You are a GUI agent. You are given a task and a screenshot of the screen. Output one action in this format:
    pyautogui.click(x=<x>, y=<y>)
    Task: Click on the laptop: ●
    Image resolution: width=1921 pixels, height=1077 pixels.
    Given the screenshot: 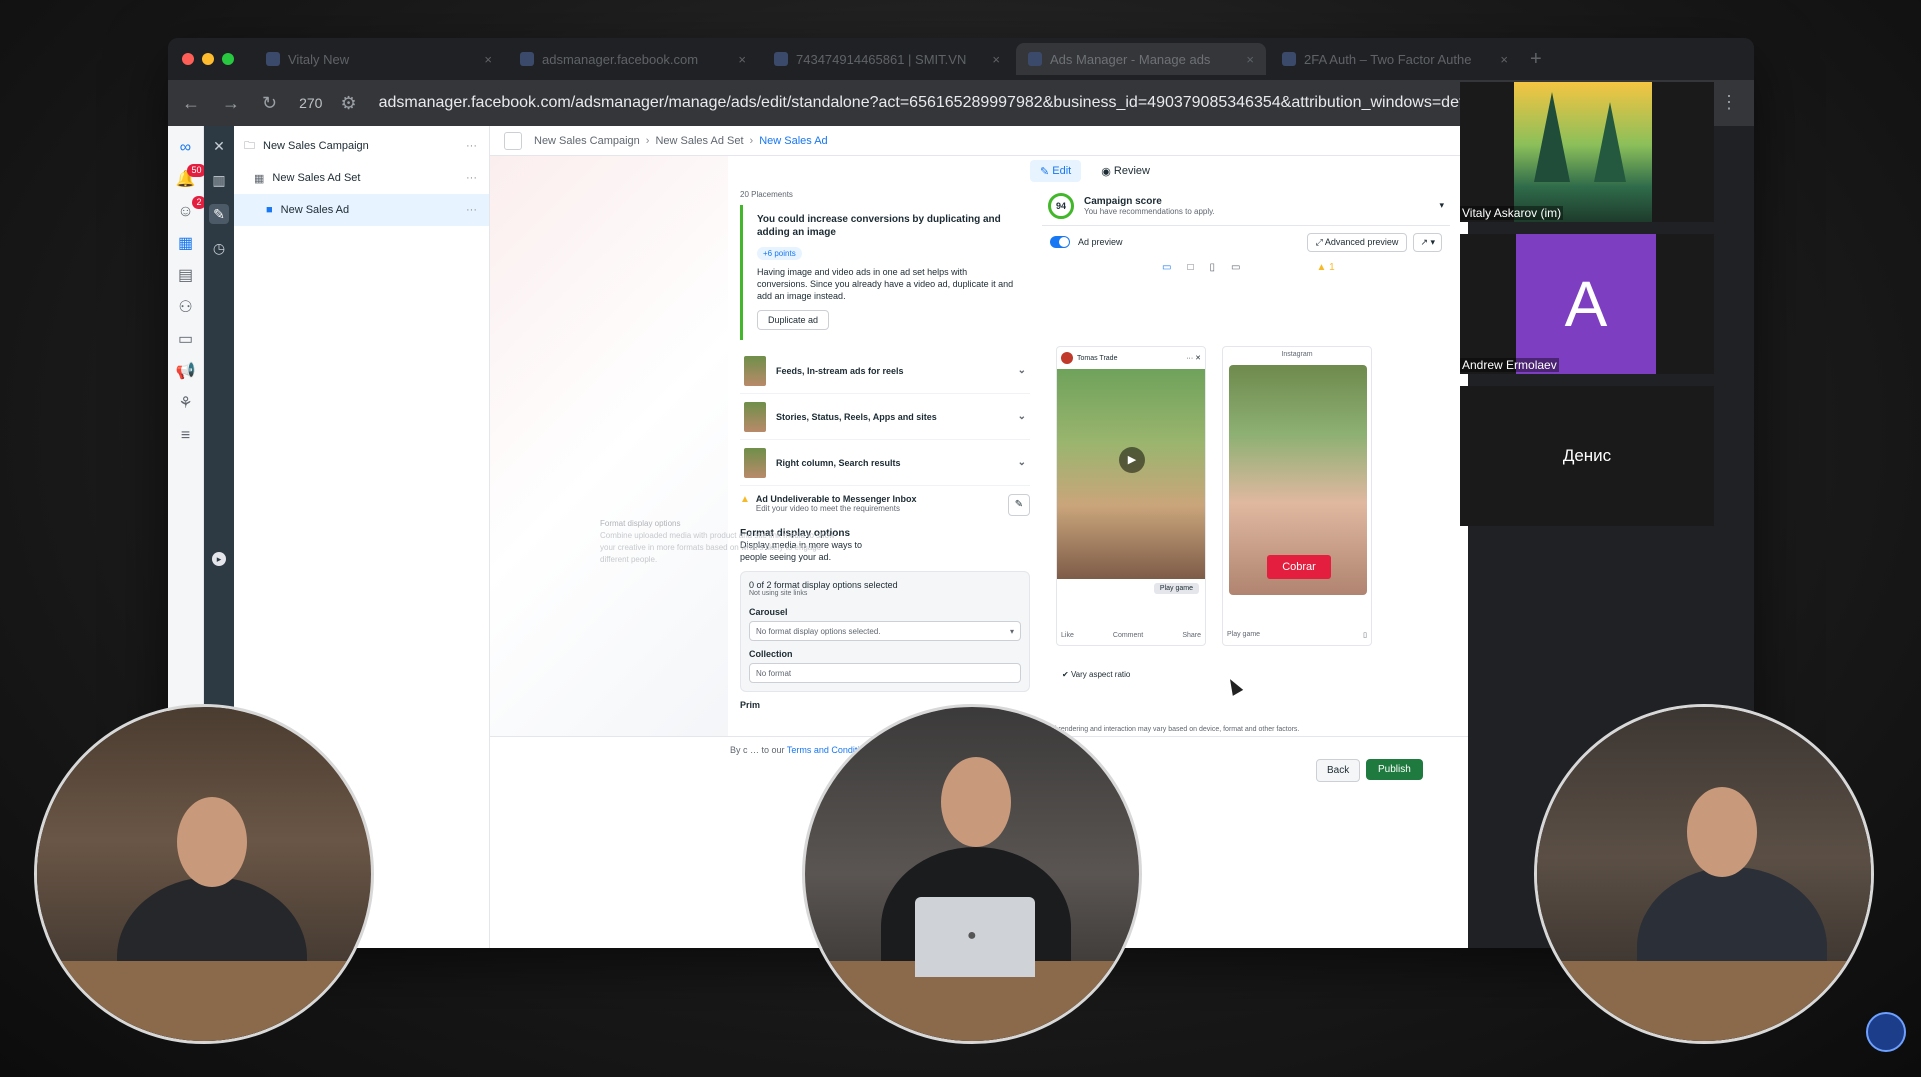 What is the action you would take?
    pyautogui.click(x=975, y=937)
    